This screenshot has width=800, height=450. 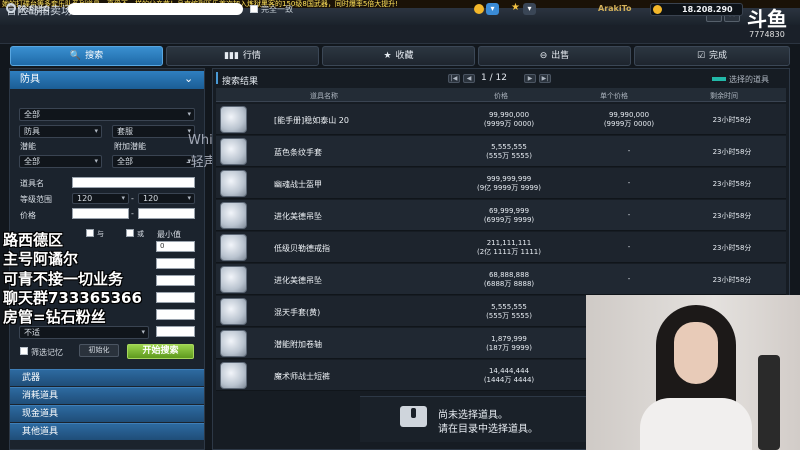 What do you see at coordinates (72, 298) in the screenshot?
I see `overlay-line: 聊天群733365366` at bounding box center [72, 298].